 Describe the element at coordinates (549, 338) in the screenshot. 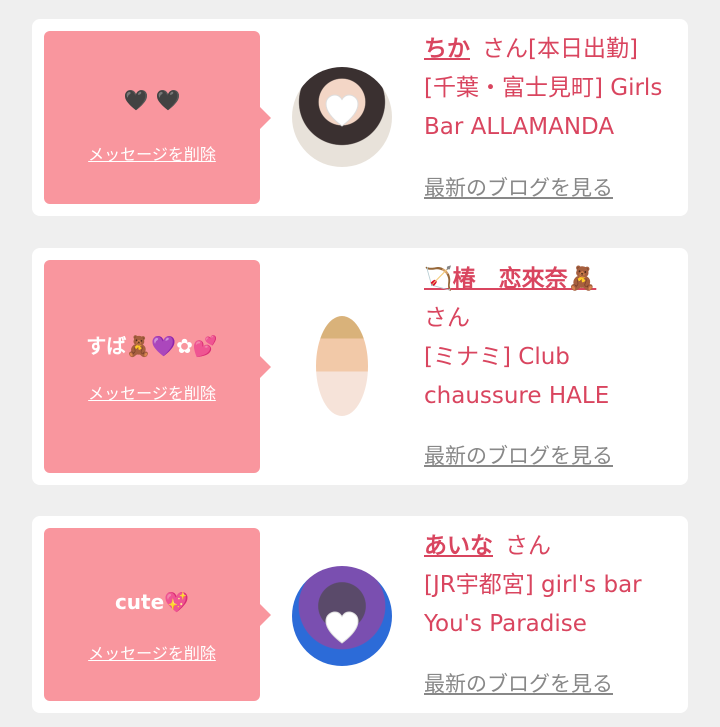

I see `sender-info: 🏹椿 恋來奈🧸 さん [ミナミ] Club chaussure HALE` at that location.